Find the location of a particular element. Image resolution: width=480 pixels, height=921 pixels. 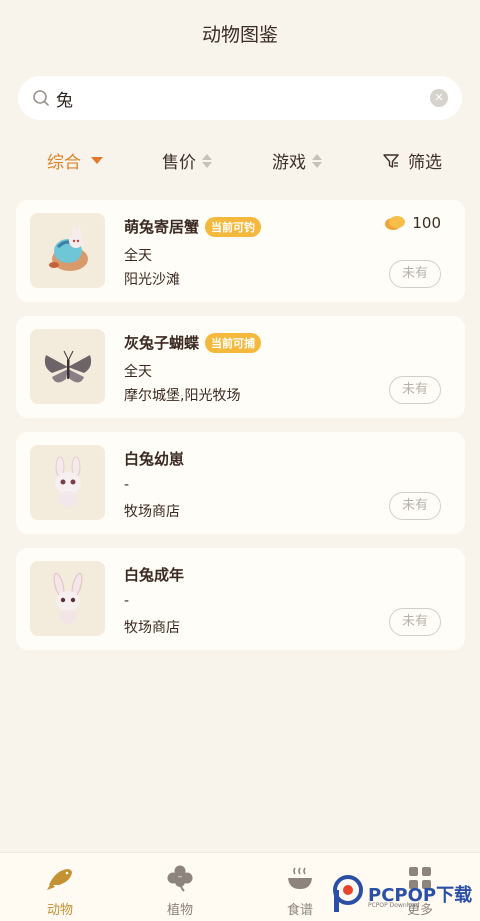

fish-icon is located at coordinates (59, 879).